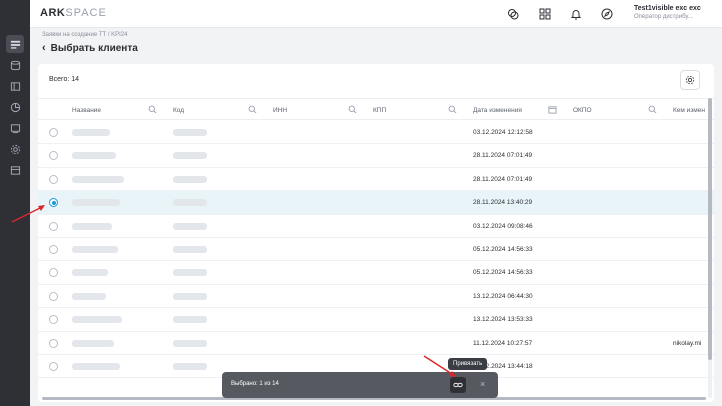 The width and height of the screenshot is (722, 406). I want to click on back-arrow-icon: ‹, so click(44, 48).